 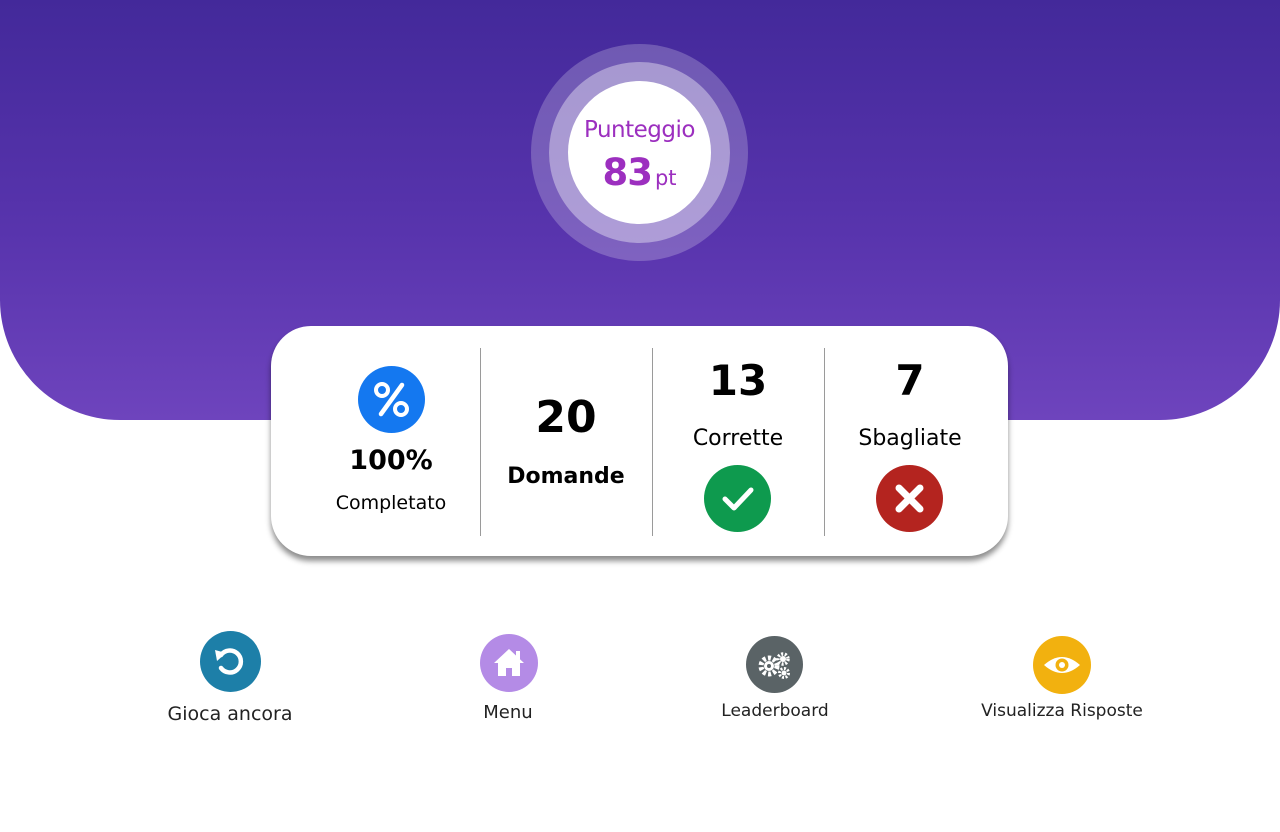 I want to click on check-icon, so click(x=737, y=498).